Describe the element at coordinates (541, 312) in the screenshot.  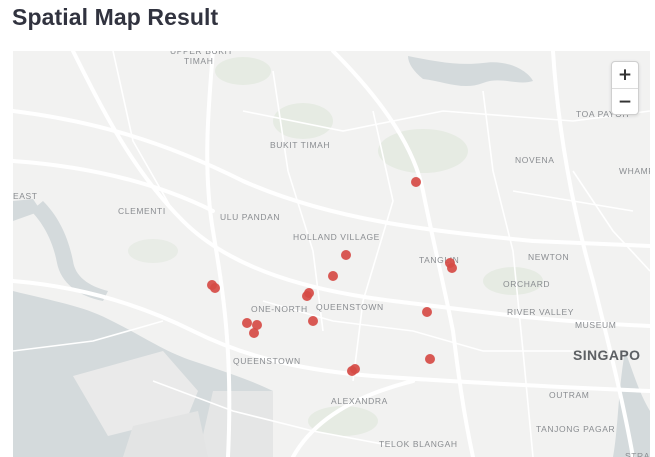
I see `map-place-label: RIVER VALLEY` at that location.